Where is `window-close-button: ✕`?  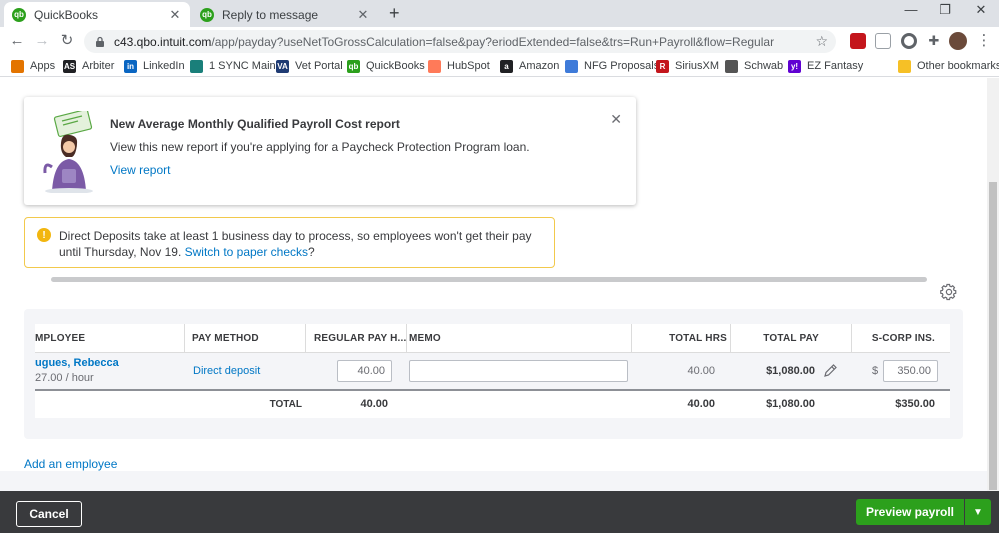
window-close-button: ✕ is located at coordinates (981, 10).